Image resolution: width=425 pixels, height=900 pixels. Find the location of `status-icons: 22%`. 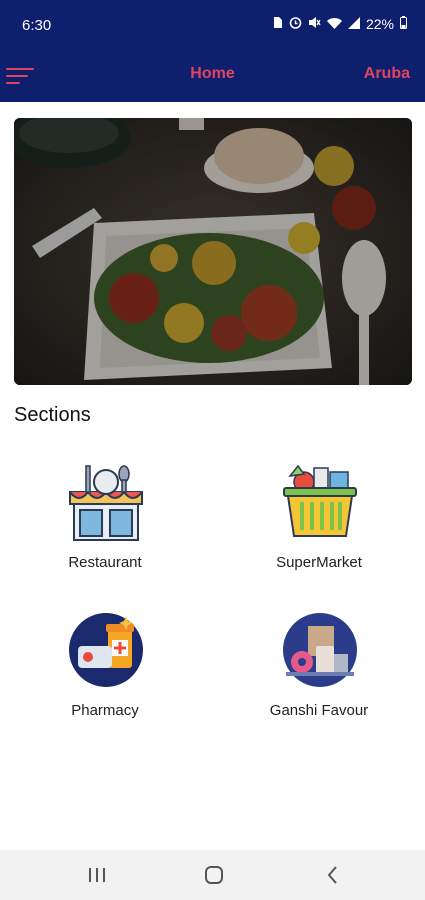

status-icons: 22% is located at coordinates (340, 24).